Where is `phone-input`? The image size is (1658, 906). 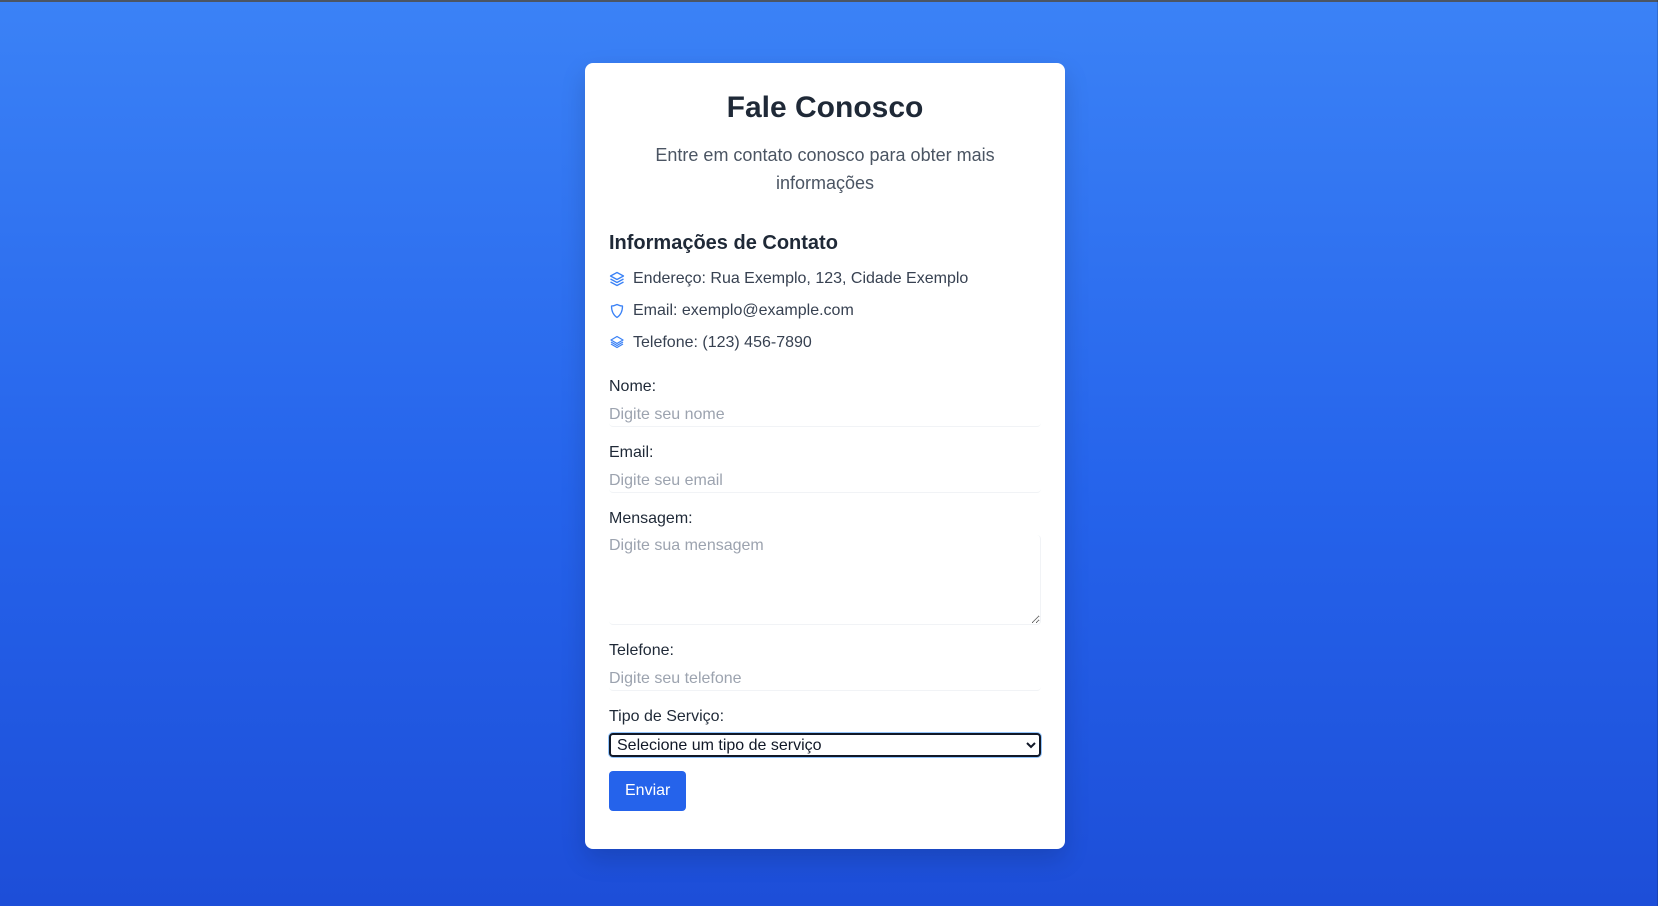 phone-input is located at coordinates (825, 679).